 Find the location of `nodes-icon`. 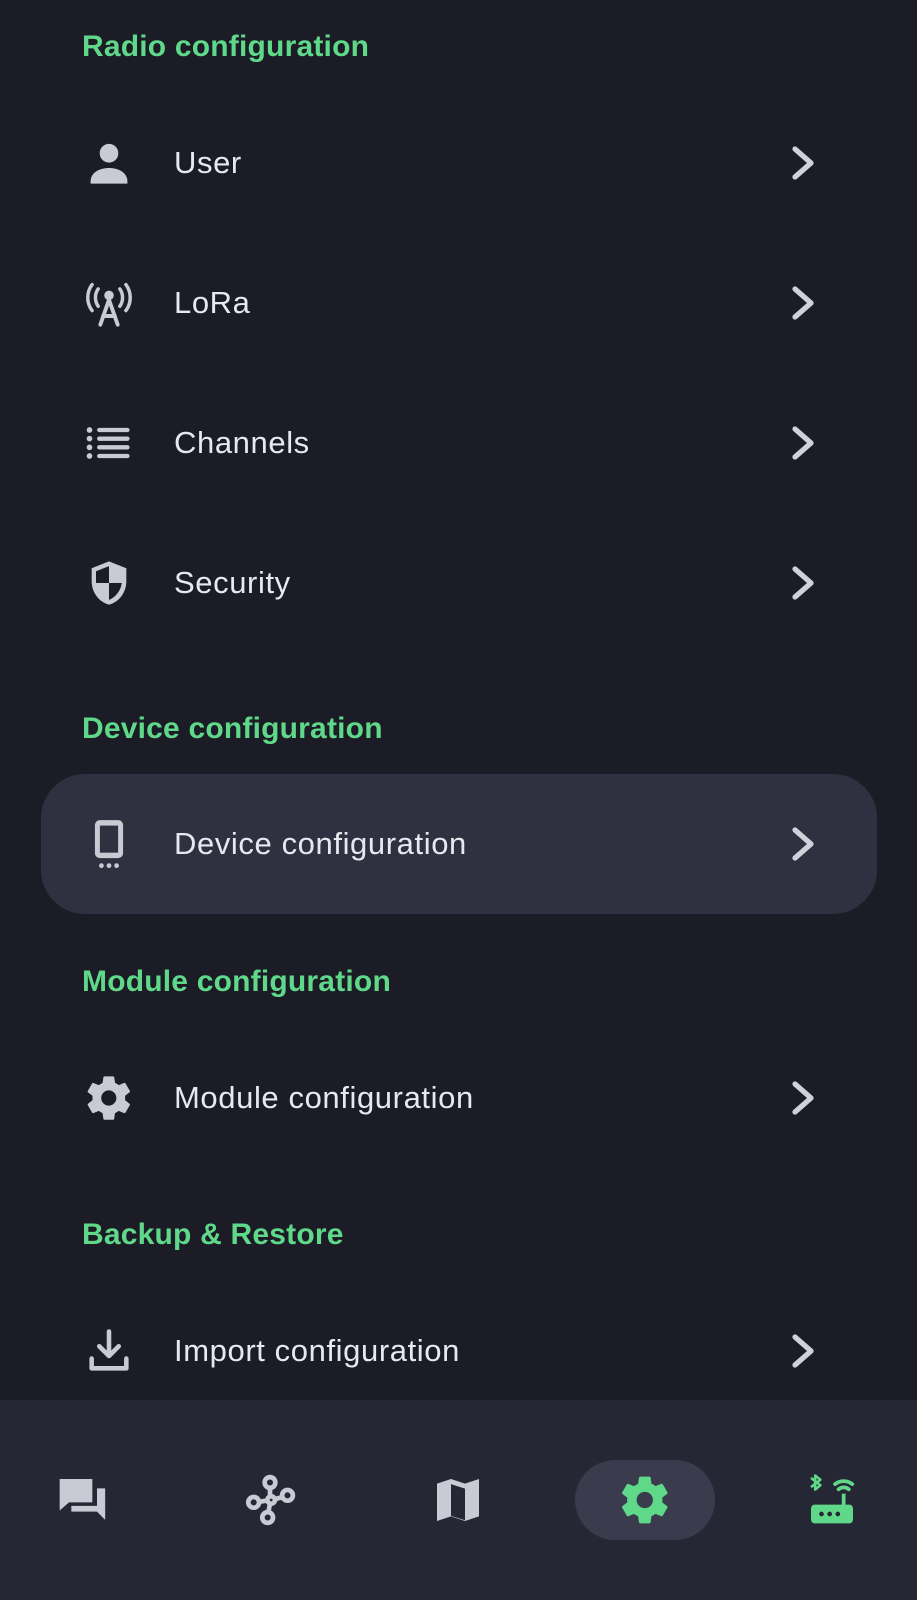

nodes-icon is located at coordinates (270, 1500).